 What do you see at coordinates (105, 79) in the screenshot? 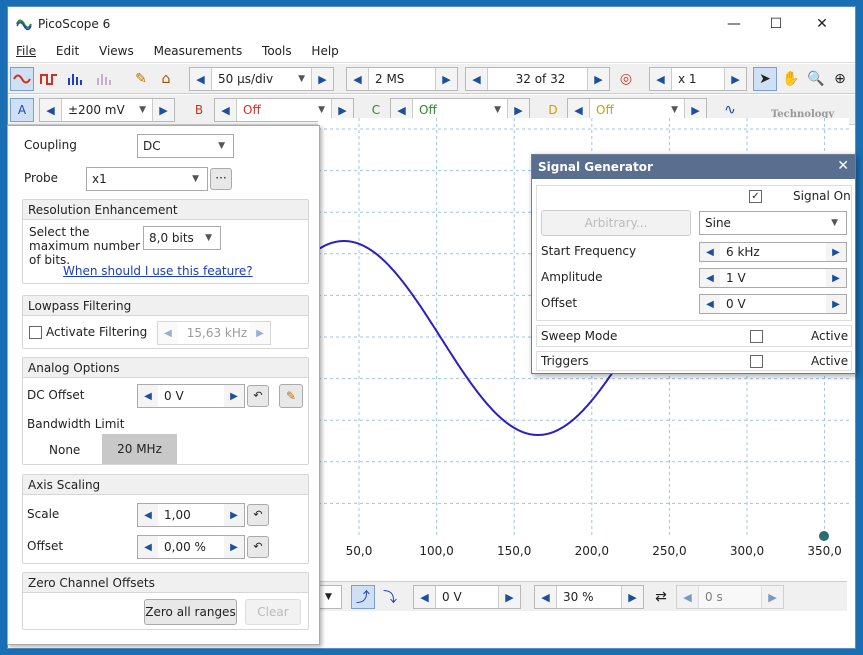
I see `serial-decode-icon` at bounding box center [105, 79].